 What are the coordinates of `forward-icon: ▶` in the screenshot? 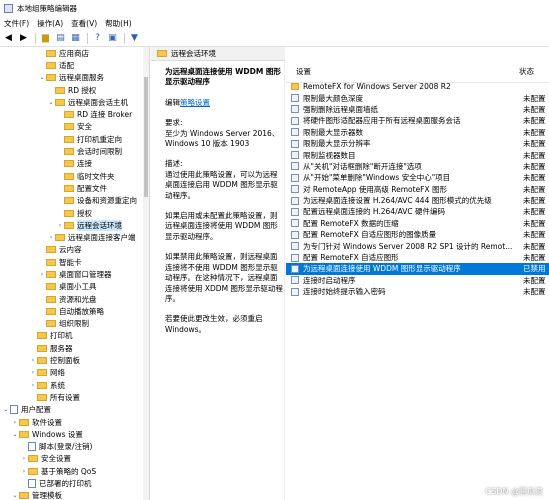 It's located at (23, 38).